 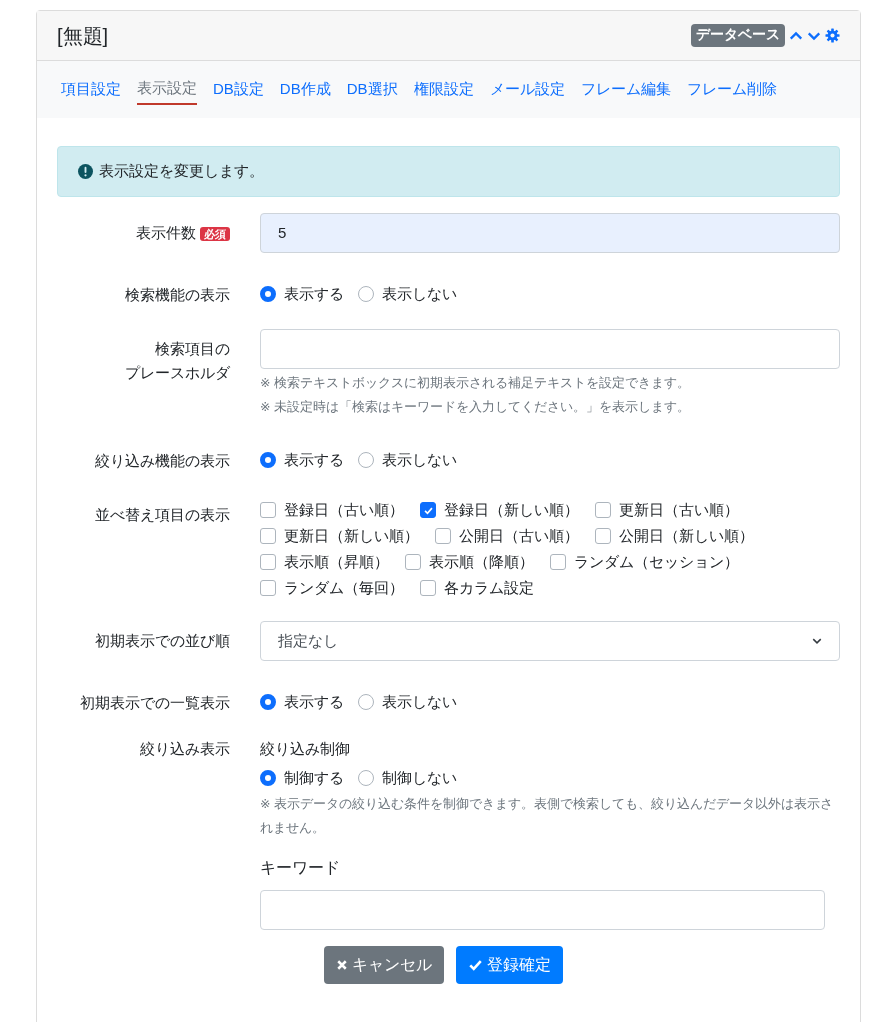 What do you see at coordinates (302, 778) in the screenshot?
I see `radio-option: 制御する` at bounding box center [302, 778].